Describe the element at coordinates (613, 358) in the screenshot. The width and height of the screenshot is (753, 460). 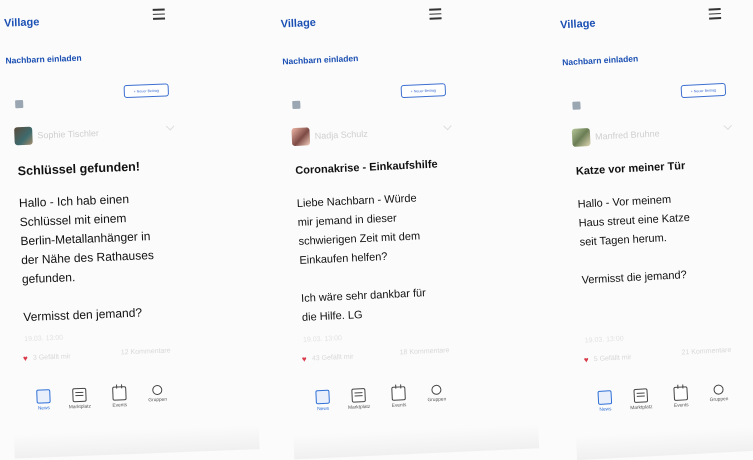
I see `like-count: 5 Gefällt mir` at that location.